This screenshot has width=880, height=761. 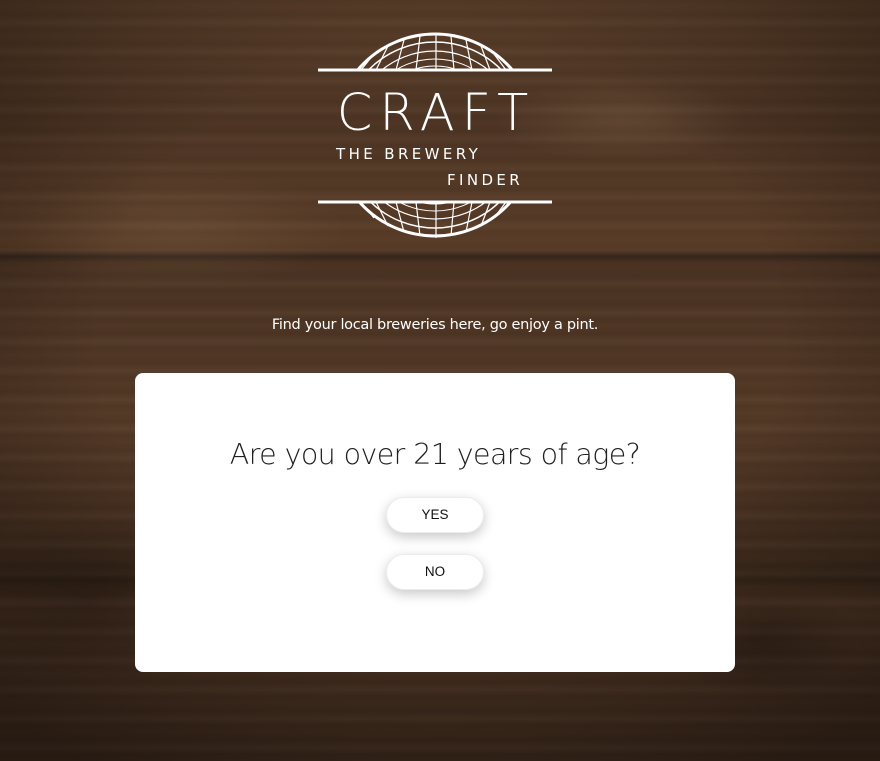 What do you see at coordinates (435, 515) in the screenshot?
I see `yes-button: YES` at bounding box center [435, 515].